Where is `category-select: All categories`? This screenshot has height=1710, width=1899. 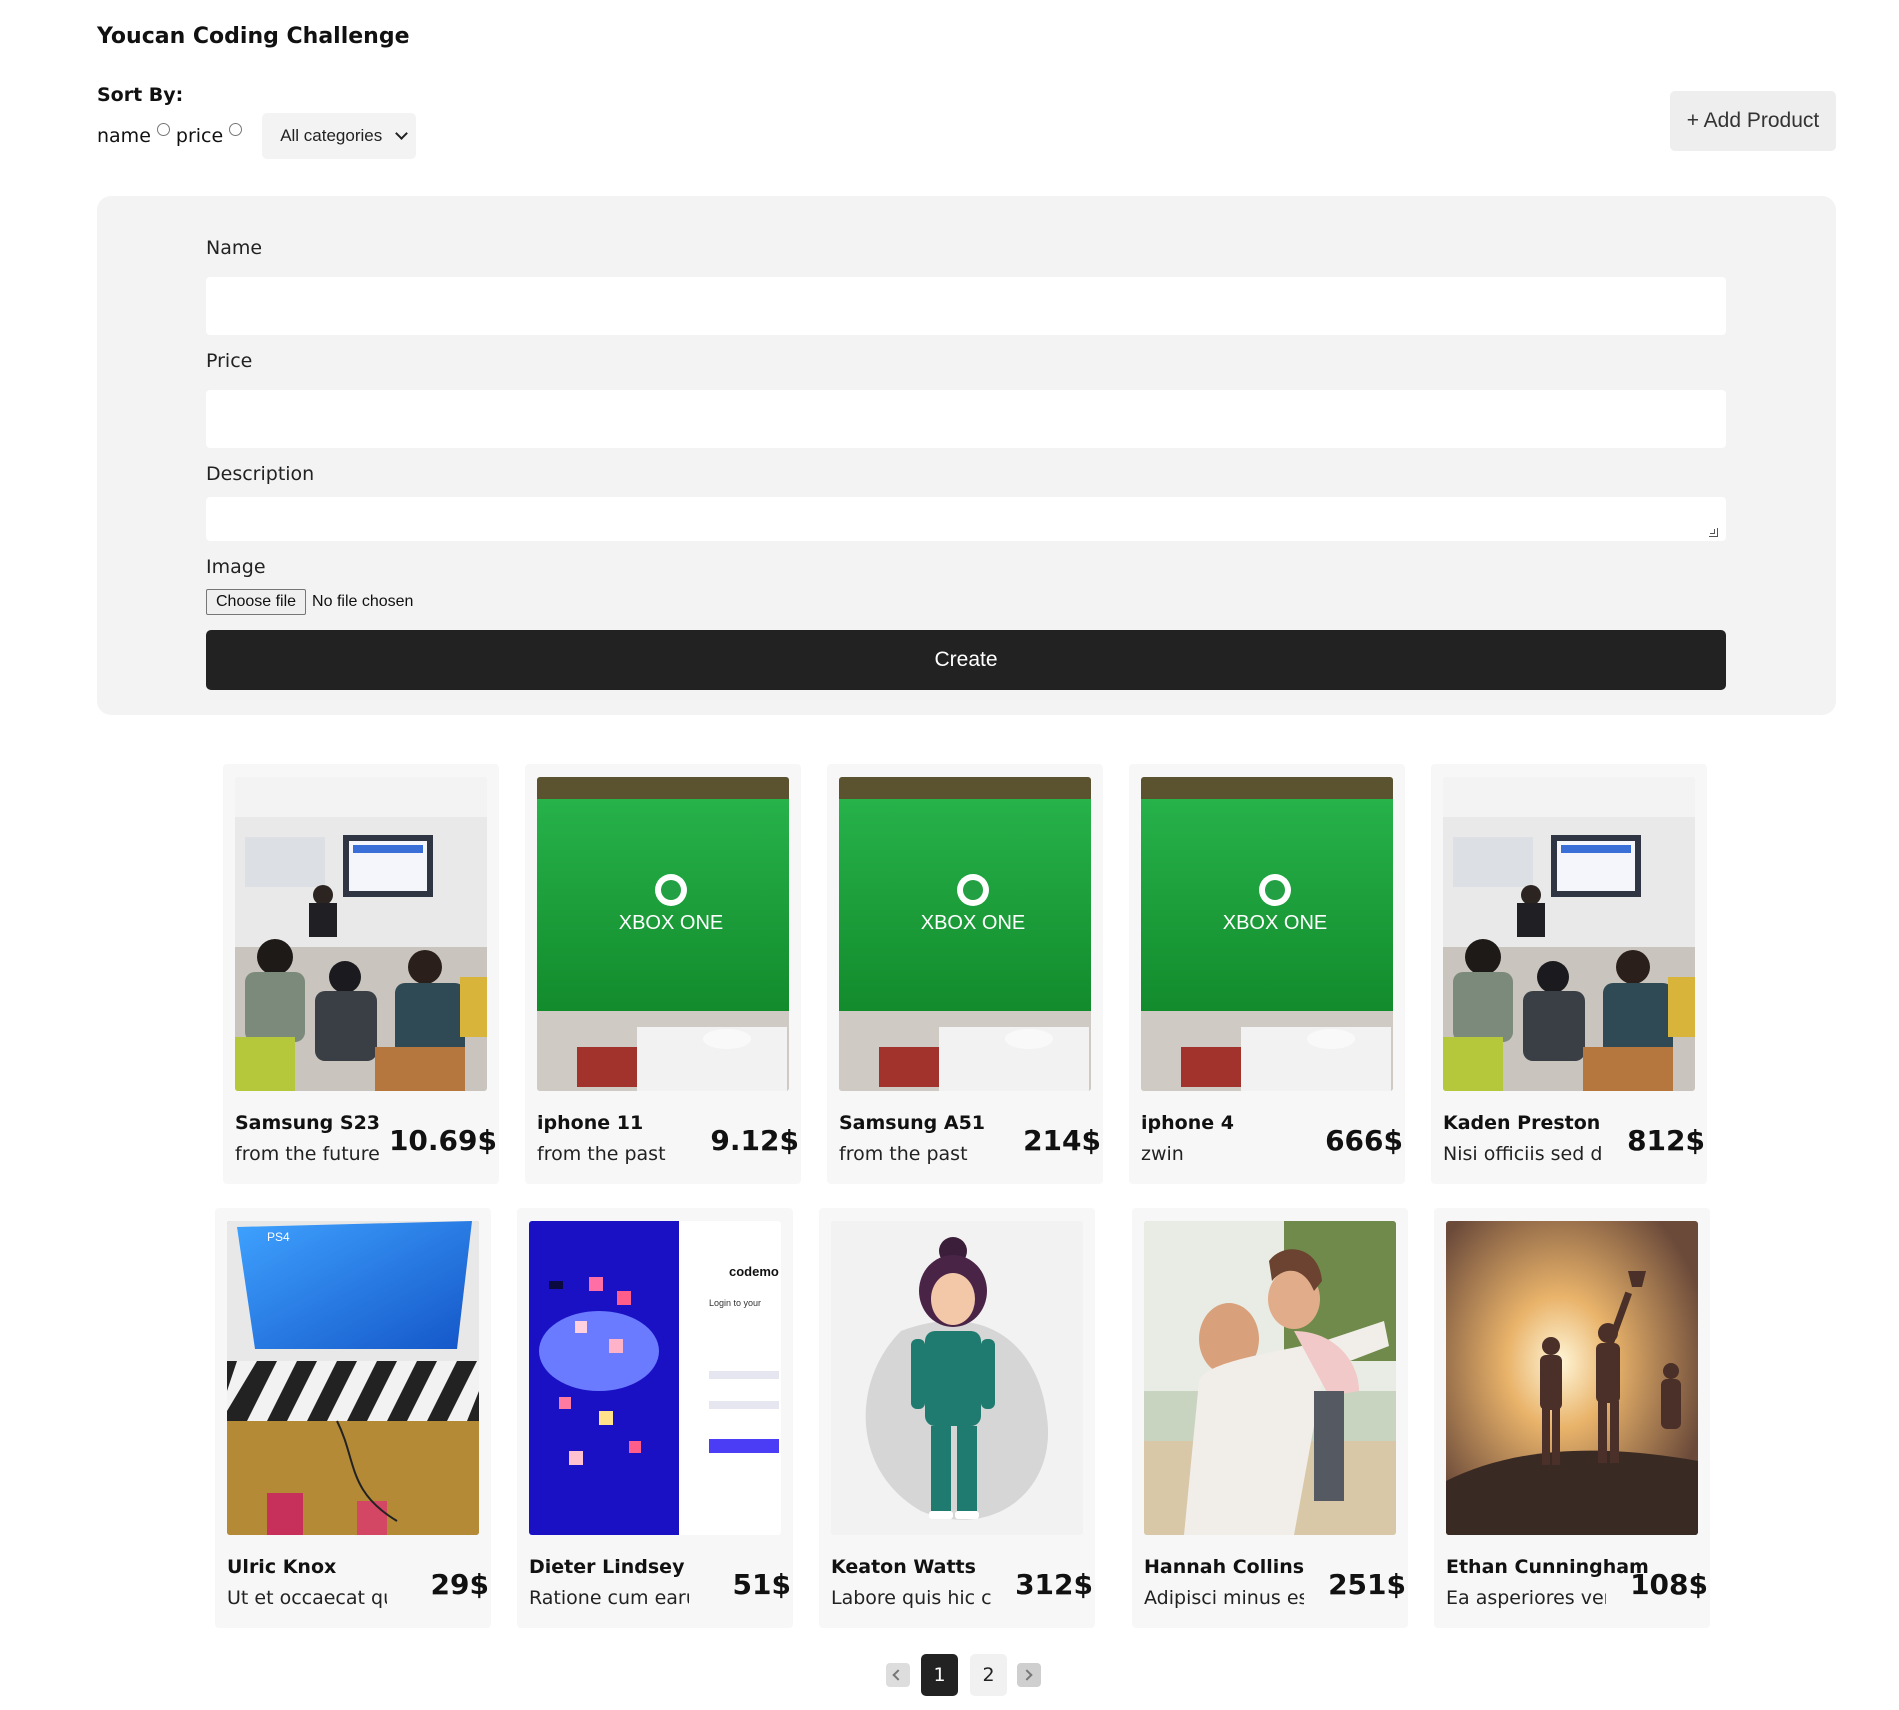 category-select: All categories is located at coordinates (339, 136).